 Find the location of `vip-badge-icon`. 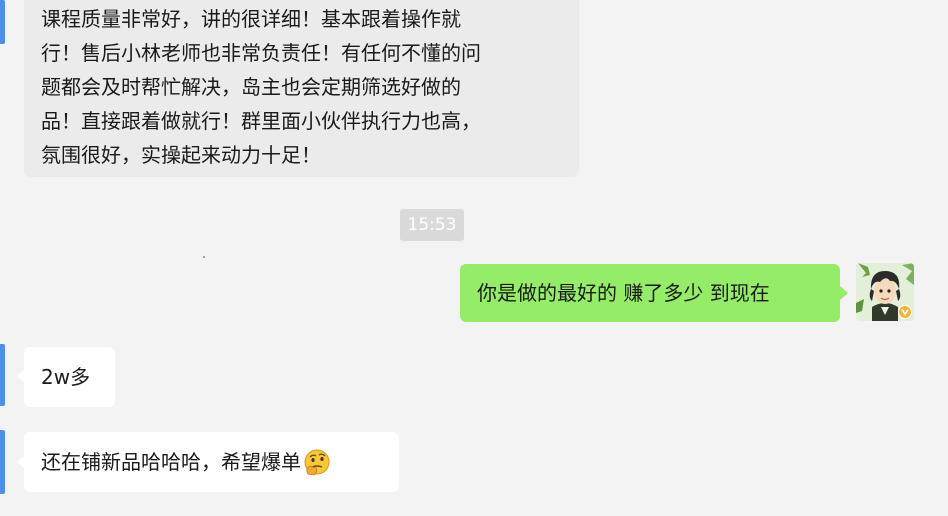

vip-badge-icon is located at coordinates (905, 312).